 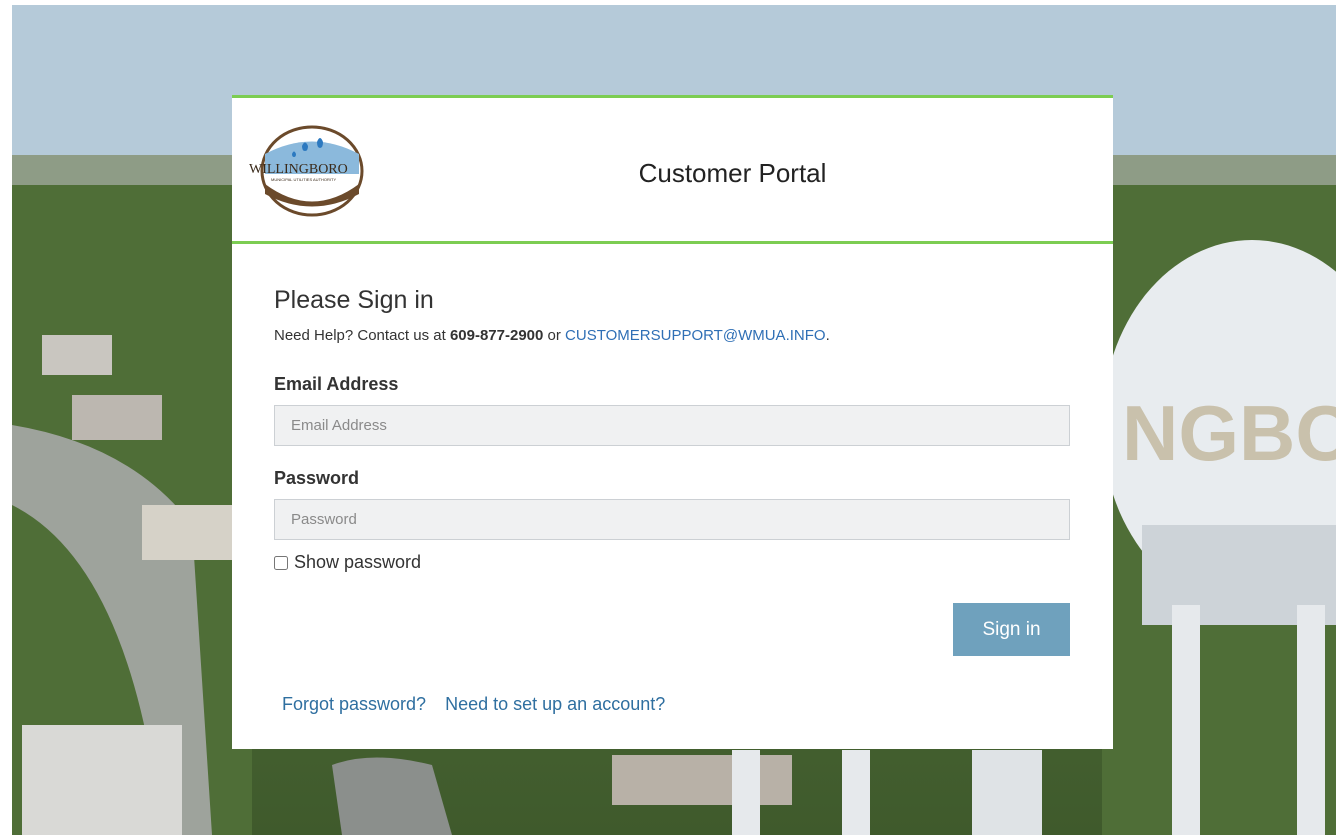 I want to click on help-prefix: Need Help? Contact us at, so click(x=362, y=335).